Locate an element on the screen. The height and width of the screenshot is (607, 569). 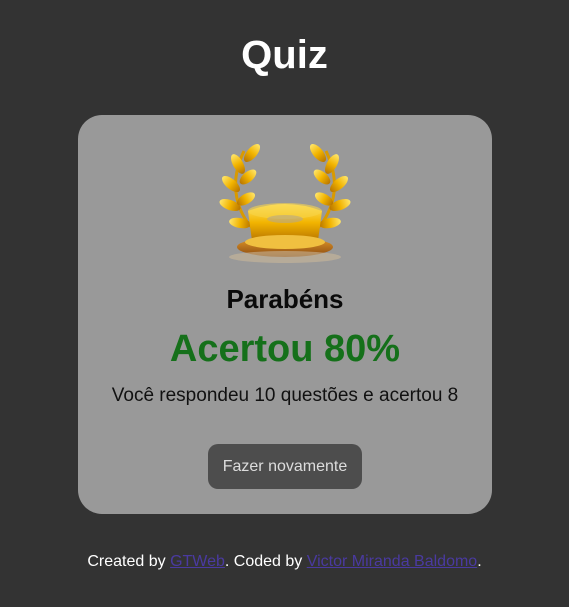
footer-suffix: . is located at coordinates (479, 561).